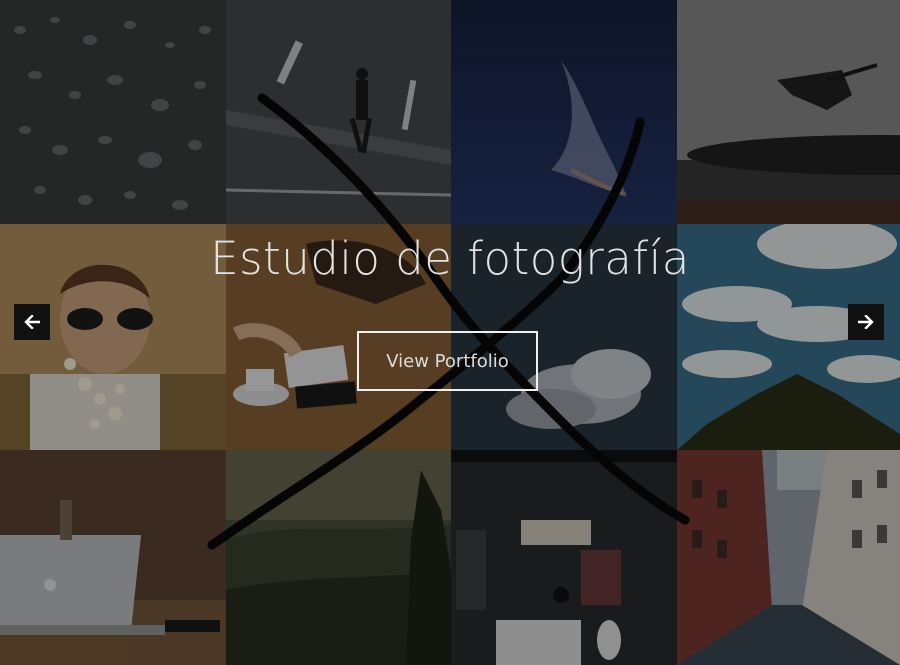 Image resolution: width=900 pixels, height=665 pixels. I want to click on carousel-prev-button, so click(32, 322).